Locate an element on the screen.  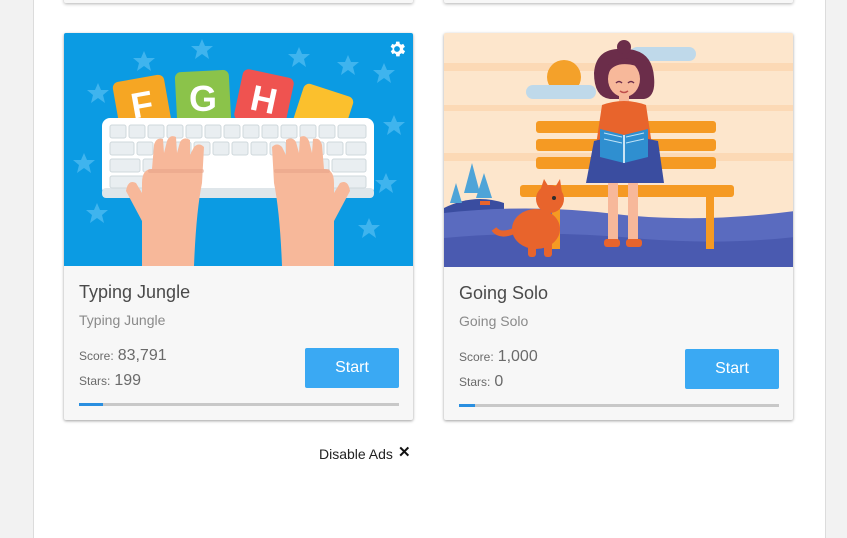
svg-text: G is located at coordinates (203, 98).